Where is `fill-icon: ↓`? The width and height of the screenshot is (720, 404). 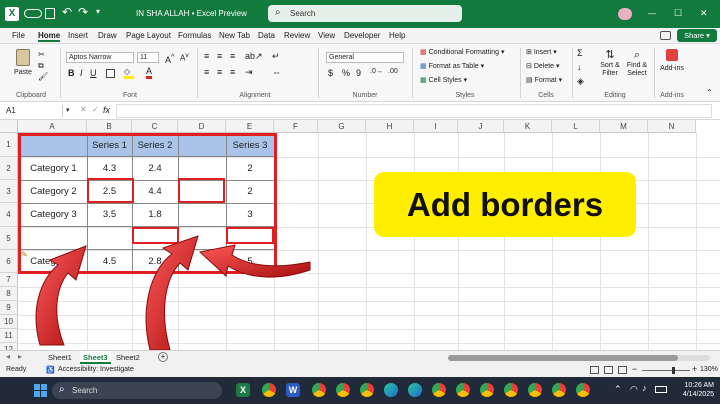
fill-icon: ↓ is located at coordinates (579, 67).